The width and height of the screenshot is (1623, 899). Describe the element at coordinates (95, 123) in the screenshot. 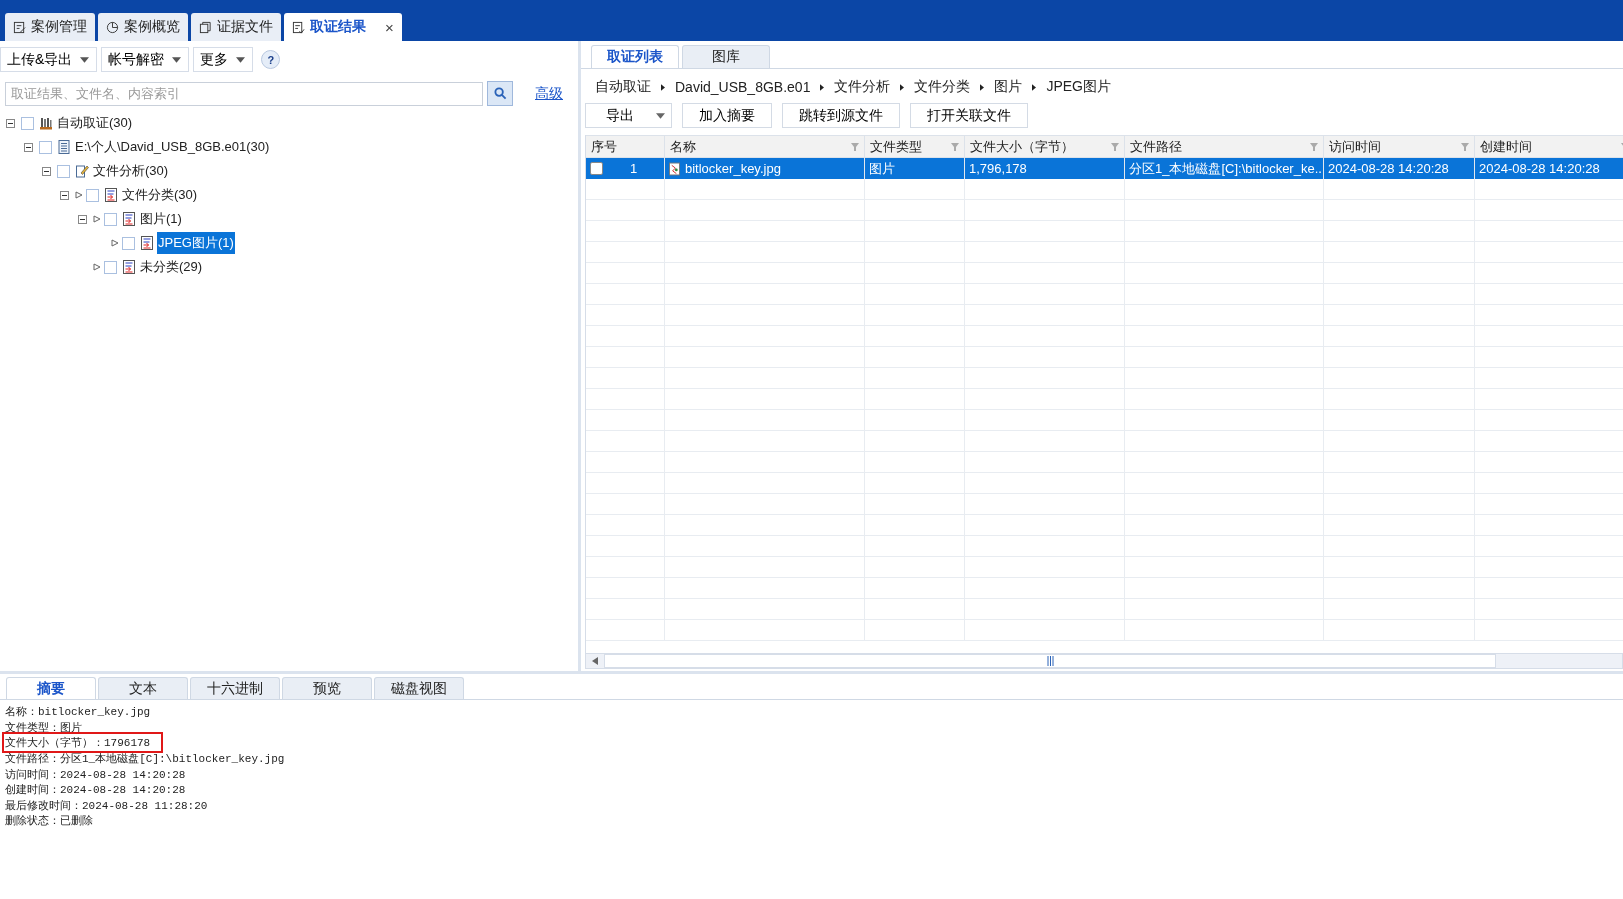

I see `tree-item: 自动取证(30)` at that location.